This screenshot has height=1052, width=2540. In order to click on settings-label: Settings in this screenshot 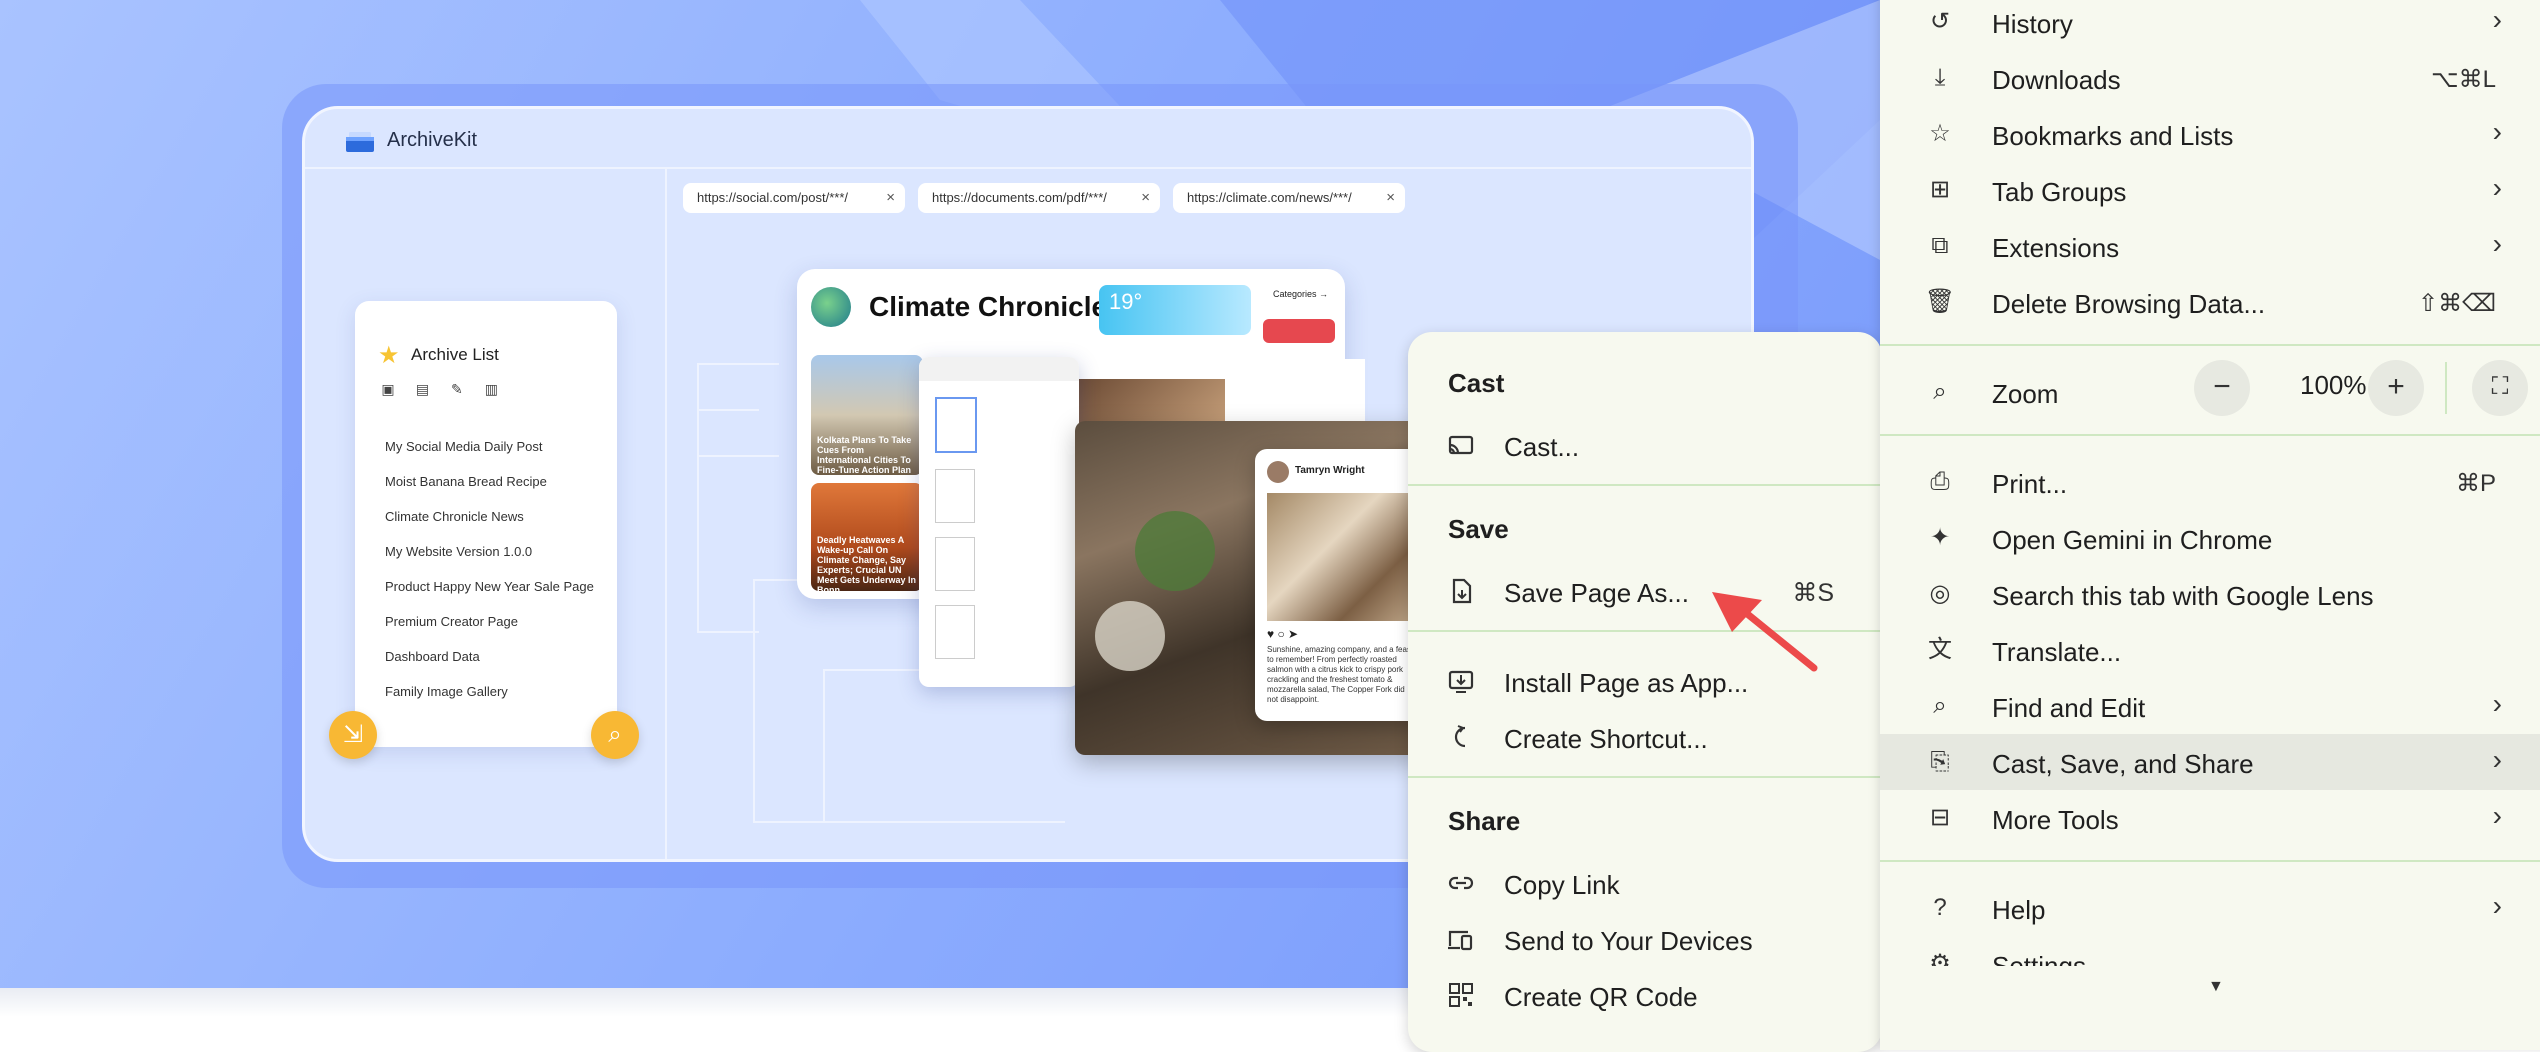, I will do `click(2039, 958)`.